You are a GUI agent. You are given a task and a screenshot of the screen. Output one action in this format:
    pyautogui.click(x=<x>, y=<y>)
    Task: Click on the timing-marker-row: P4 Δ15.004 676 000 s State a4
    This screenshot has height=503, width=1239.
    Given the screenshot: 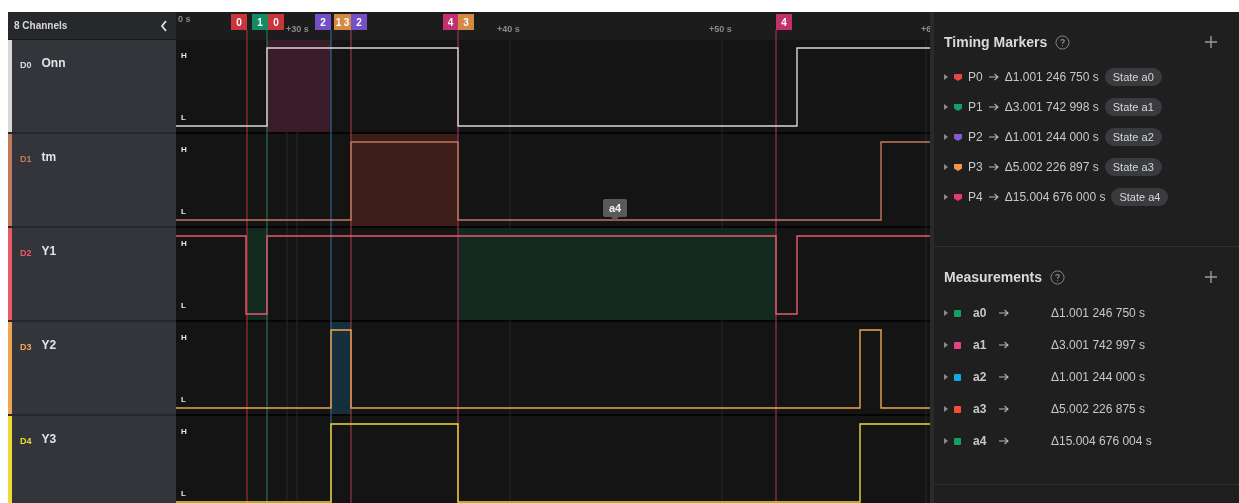 What is the action you would take?
    pyautogui.click(x=1080, y=197)
    